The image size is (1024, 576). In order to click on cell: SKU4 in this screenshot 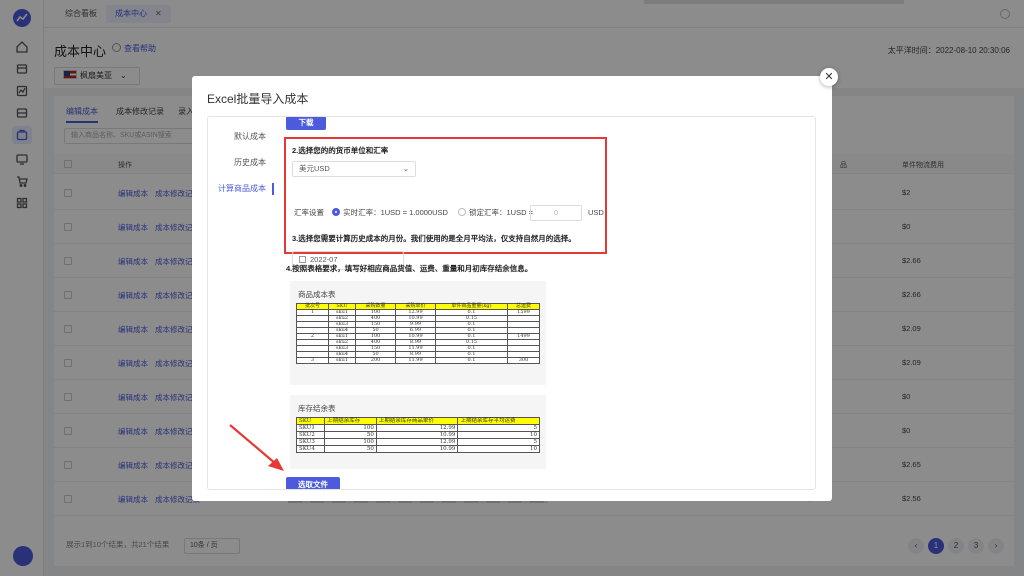, I will do `click(310, 449)`.